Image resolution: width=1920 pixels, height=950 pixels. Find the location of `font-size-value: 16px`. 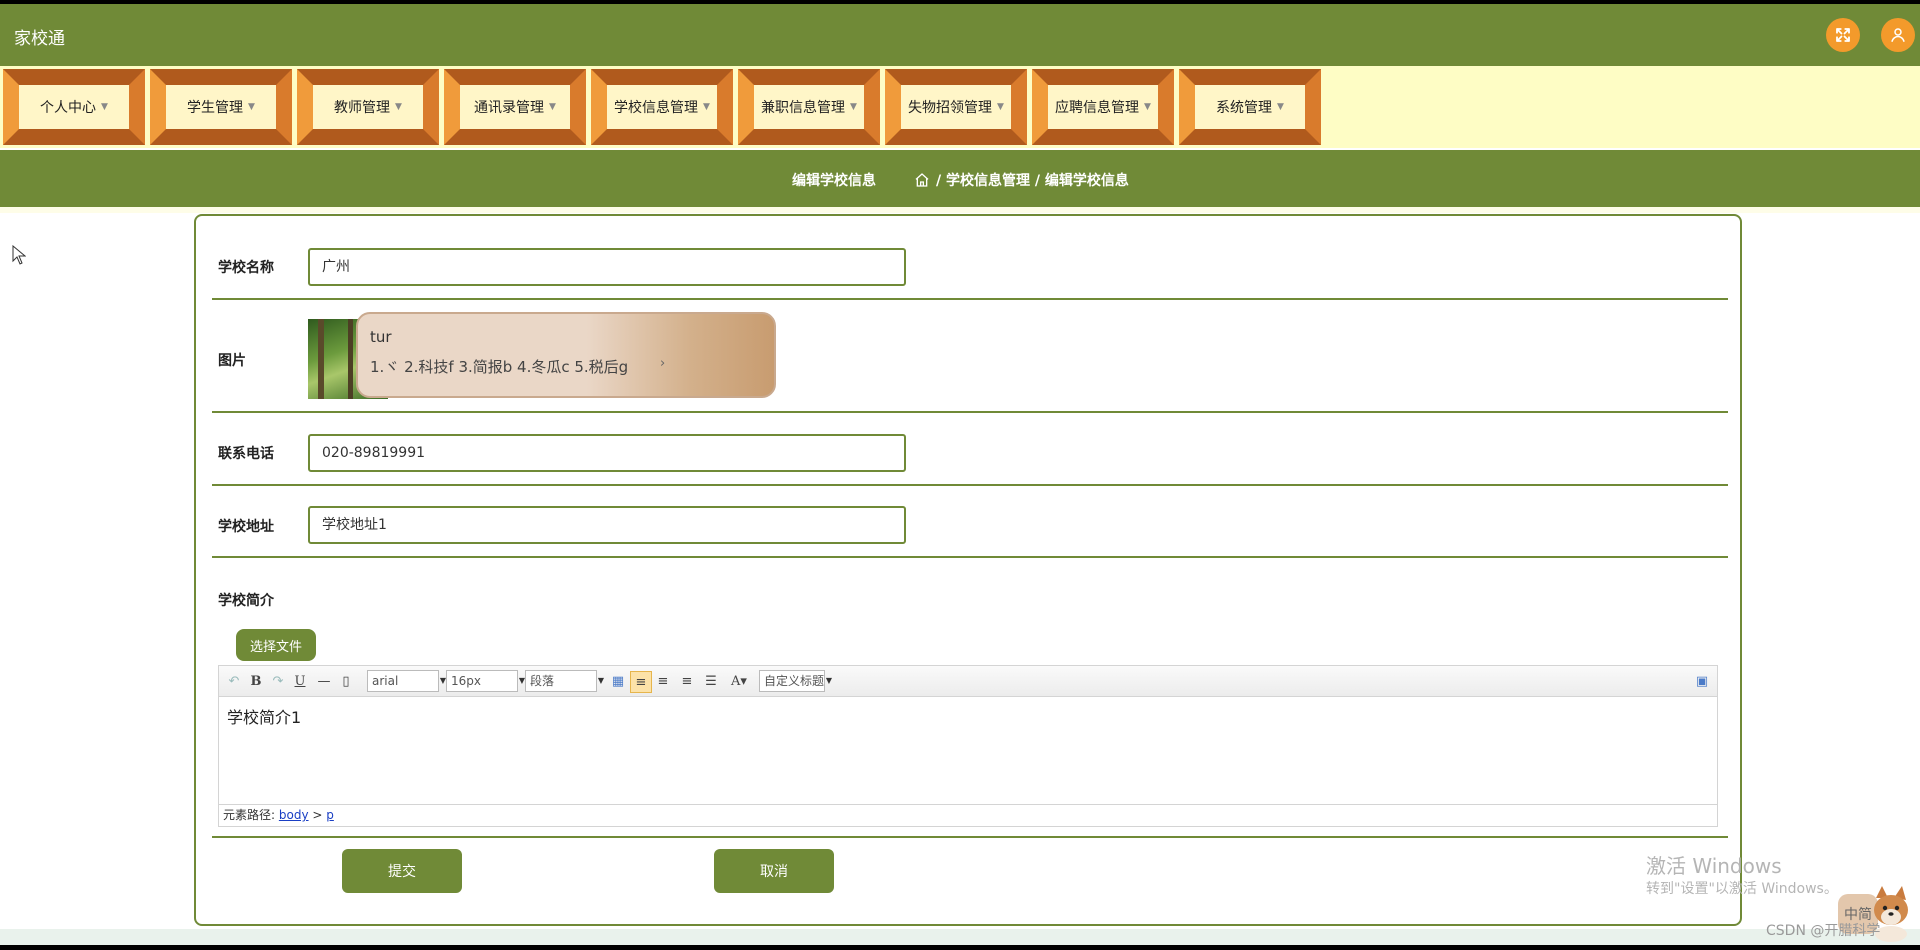

font-size-value: 16px is located at coordinates (466, 681).